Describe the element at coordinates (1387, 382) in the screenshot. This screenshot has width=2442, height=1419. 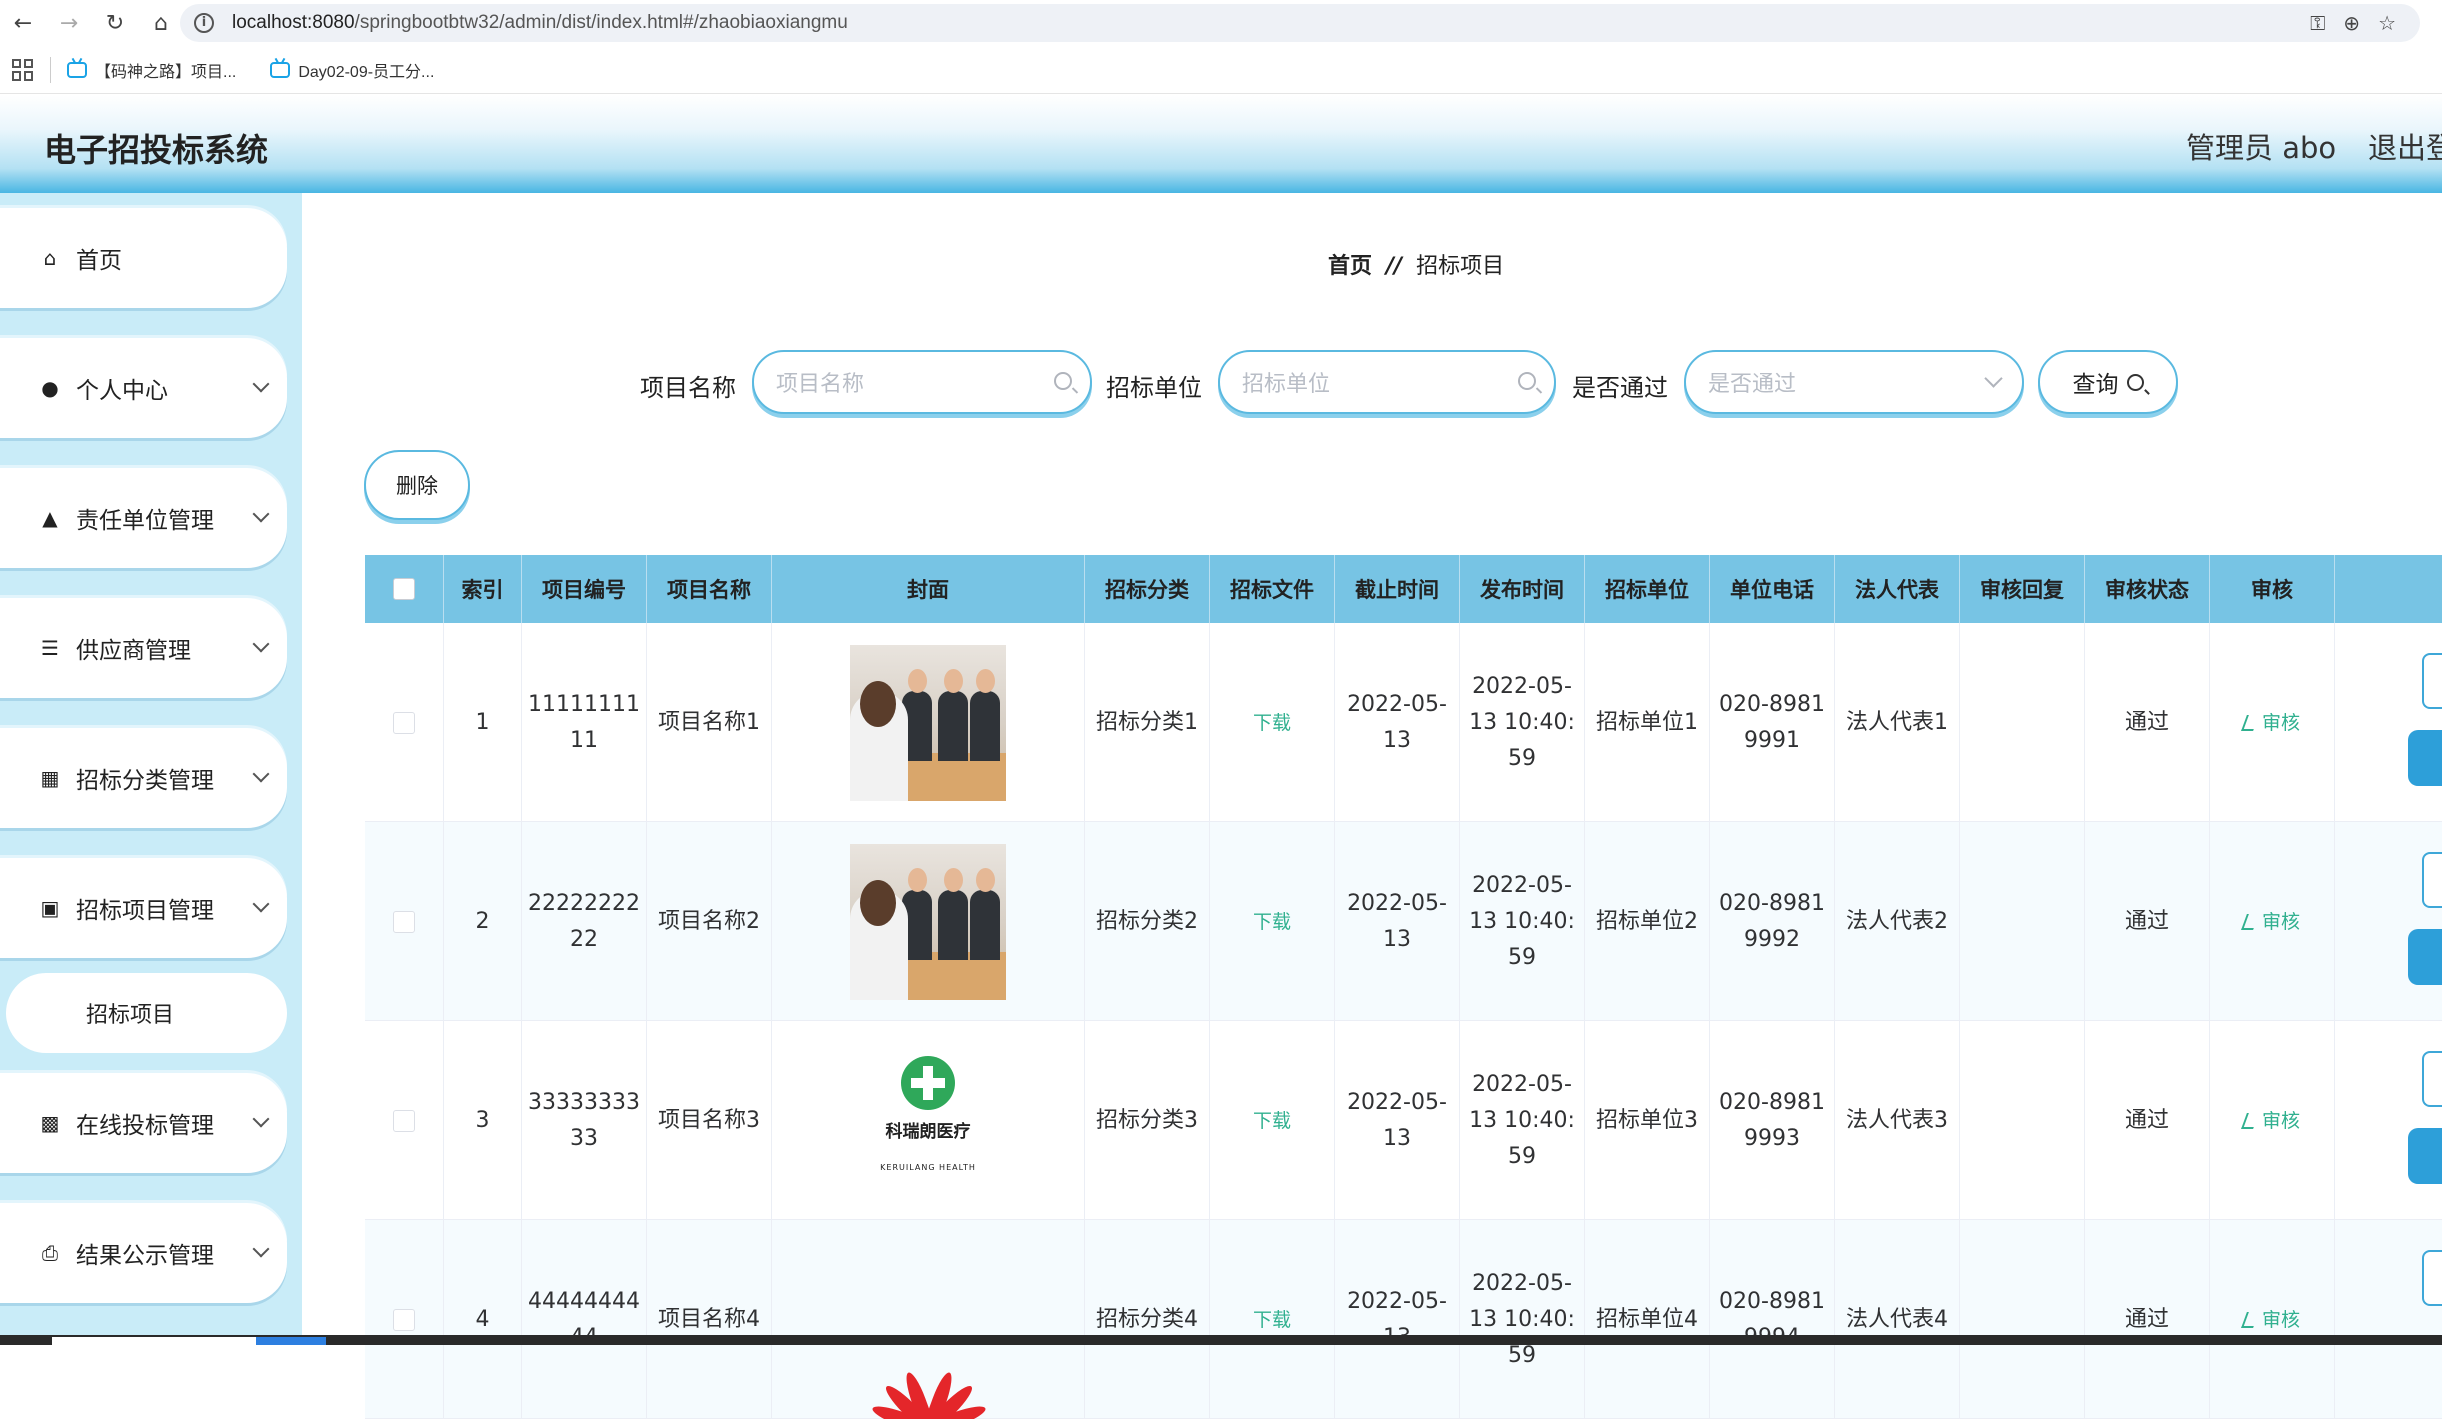
I see `unit-search-input: 招标单位` at that location.